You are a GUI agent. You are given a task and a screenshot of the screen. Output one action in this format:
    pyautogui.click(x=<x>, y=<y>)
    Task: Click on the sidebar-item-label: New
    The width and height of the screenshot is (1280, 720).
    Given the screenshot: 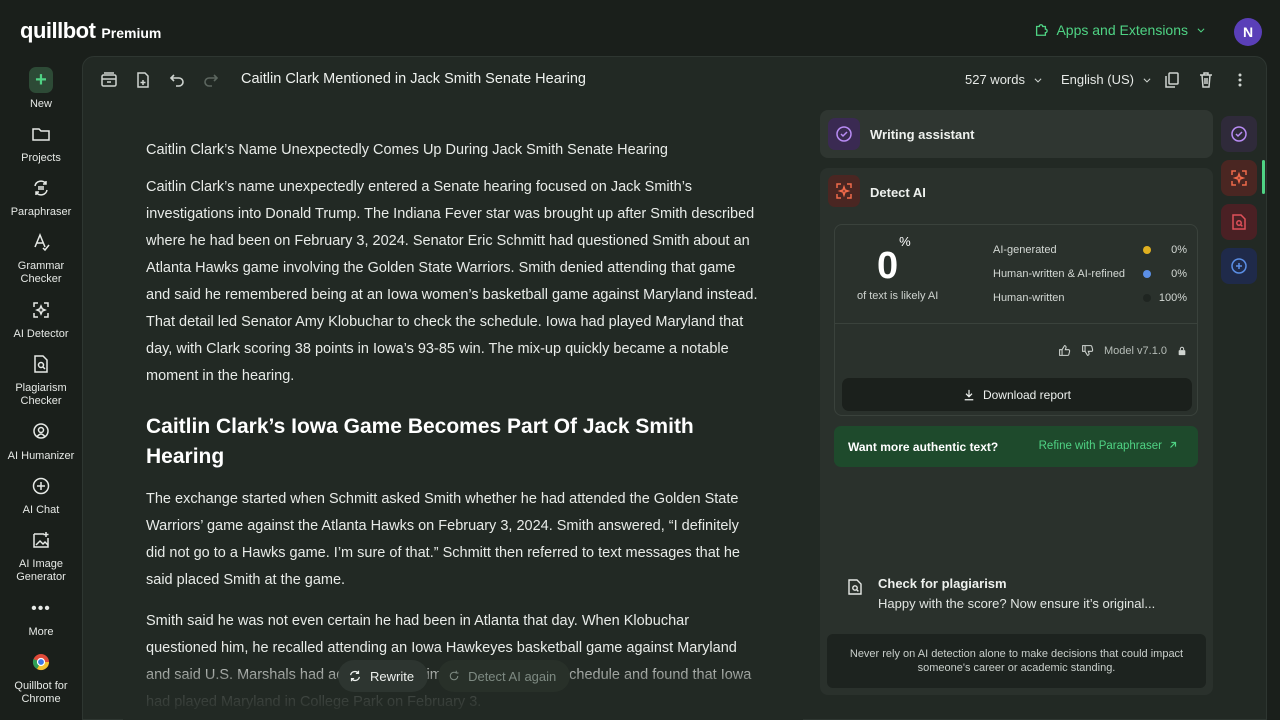 What is the action you would take?
    pyautogui.click(x=40, y=104)
    